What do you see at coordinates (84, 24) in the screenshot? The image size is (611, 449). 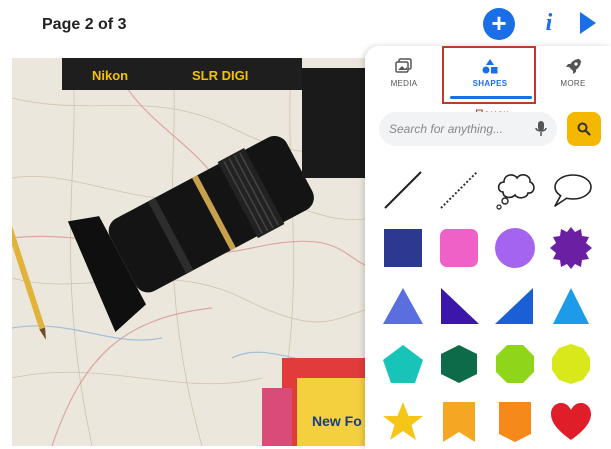 I see `page-indicator: Page 2 of 3` at bounding box center [84, 24].